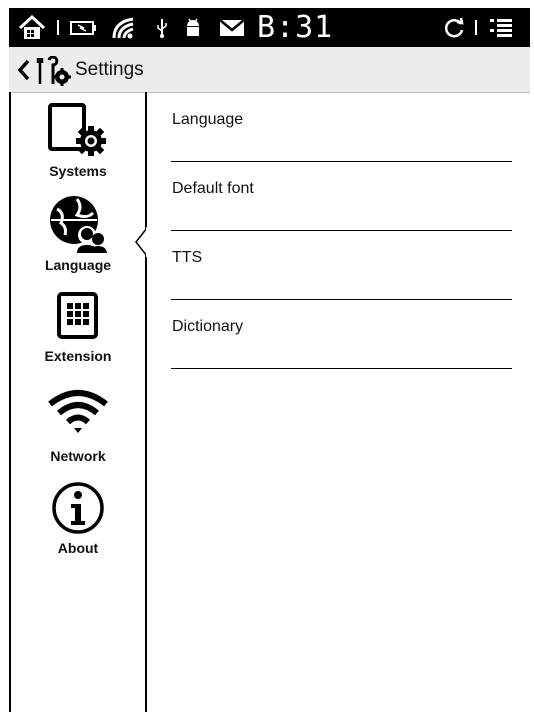 Image resolution: width=534 pixels, height=712 pixels. Describe the element at coordinates (162, 27) in the screenshot. I see `usb-icon` at that location.